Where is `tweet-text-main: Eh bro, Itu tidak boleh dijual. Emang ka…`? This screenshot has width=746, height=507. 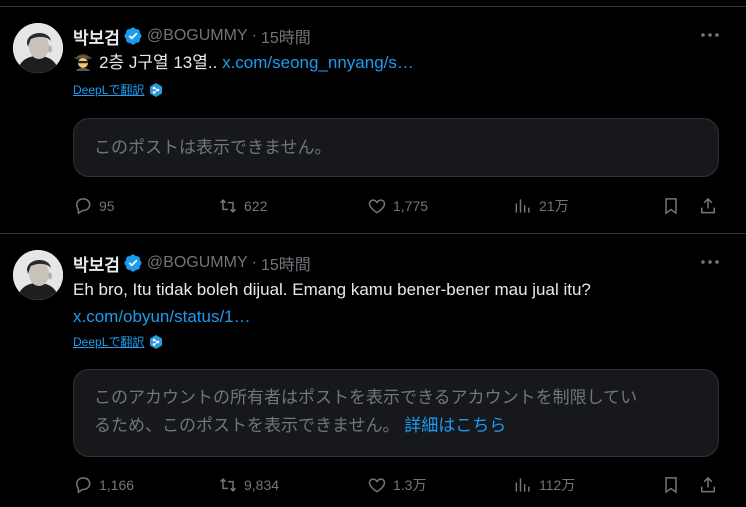
tweet-text-main: Eh bro, Itu tidak boleh dijual. Emang ka… is located at coordinates (332, 289).